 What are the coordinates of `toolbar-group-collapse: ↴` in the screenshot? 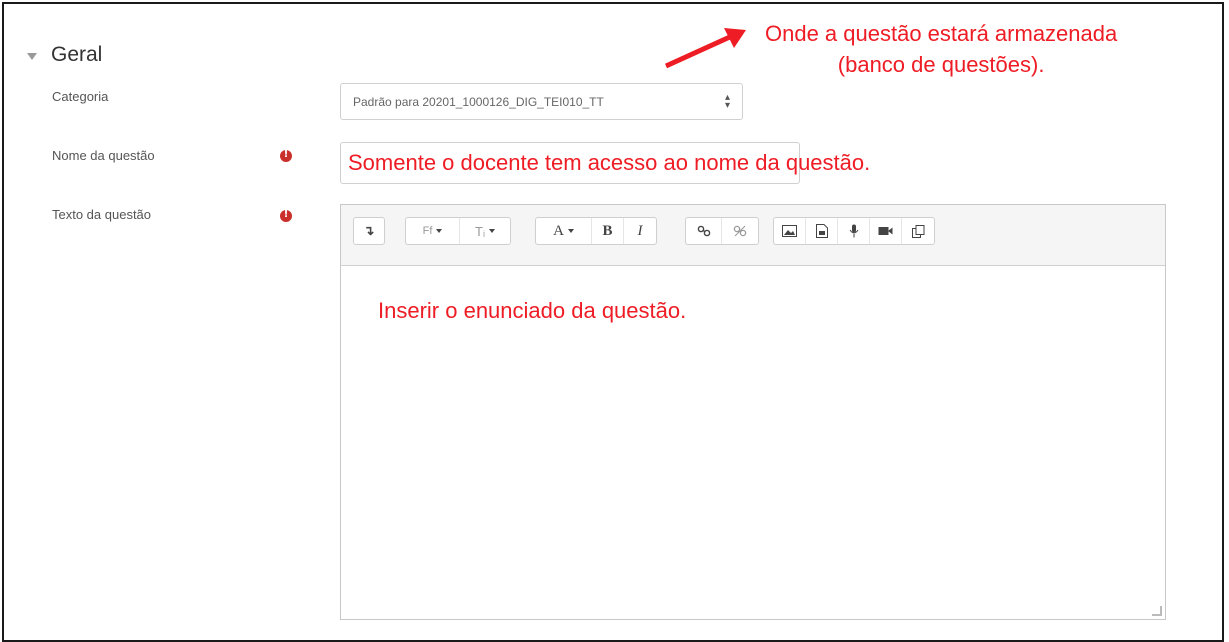 It's located at (369, 231).